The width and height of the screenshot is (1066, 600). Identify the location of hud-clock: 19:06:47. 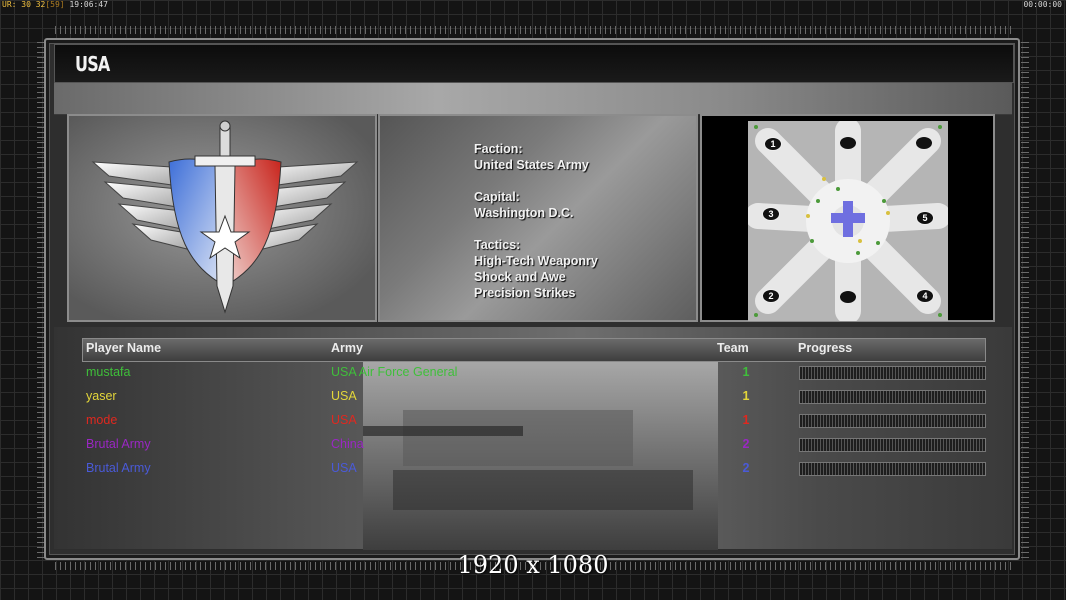
(88, 4).